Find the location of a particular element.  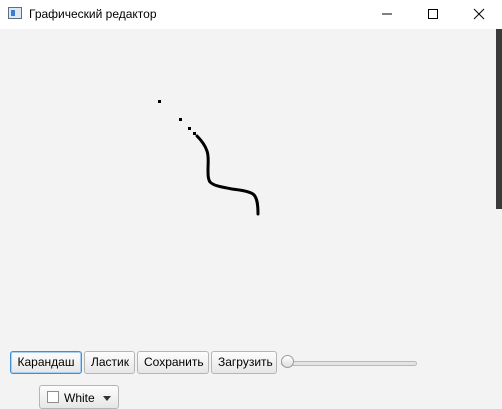

pencil-button: Карандаш is located at coordinates (46, 362).